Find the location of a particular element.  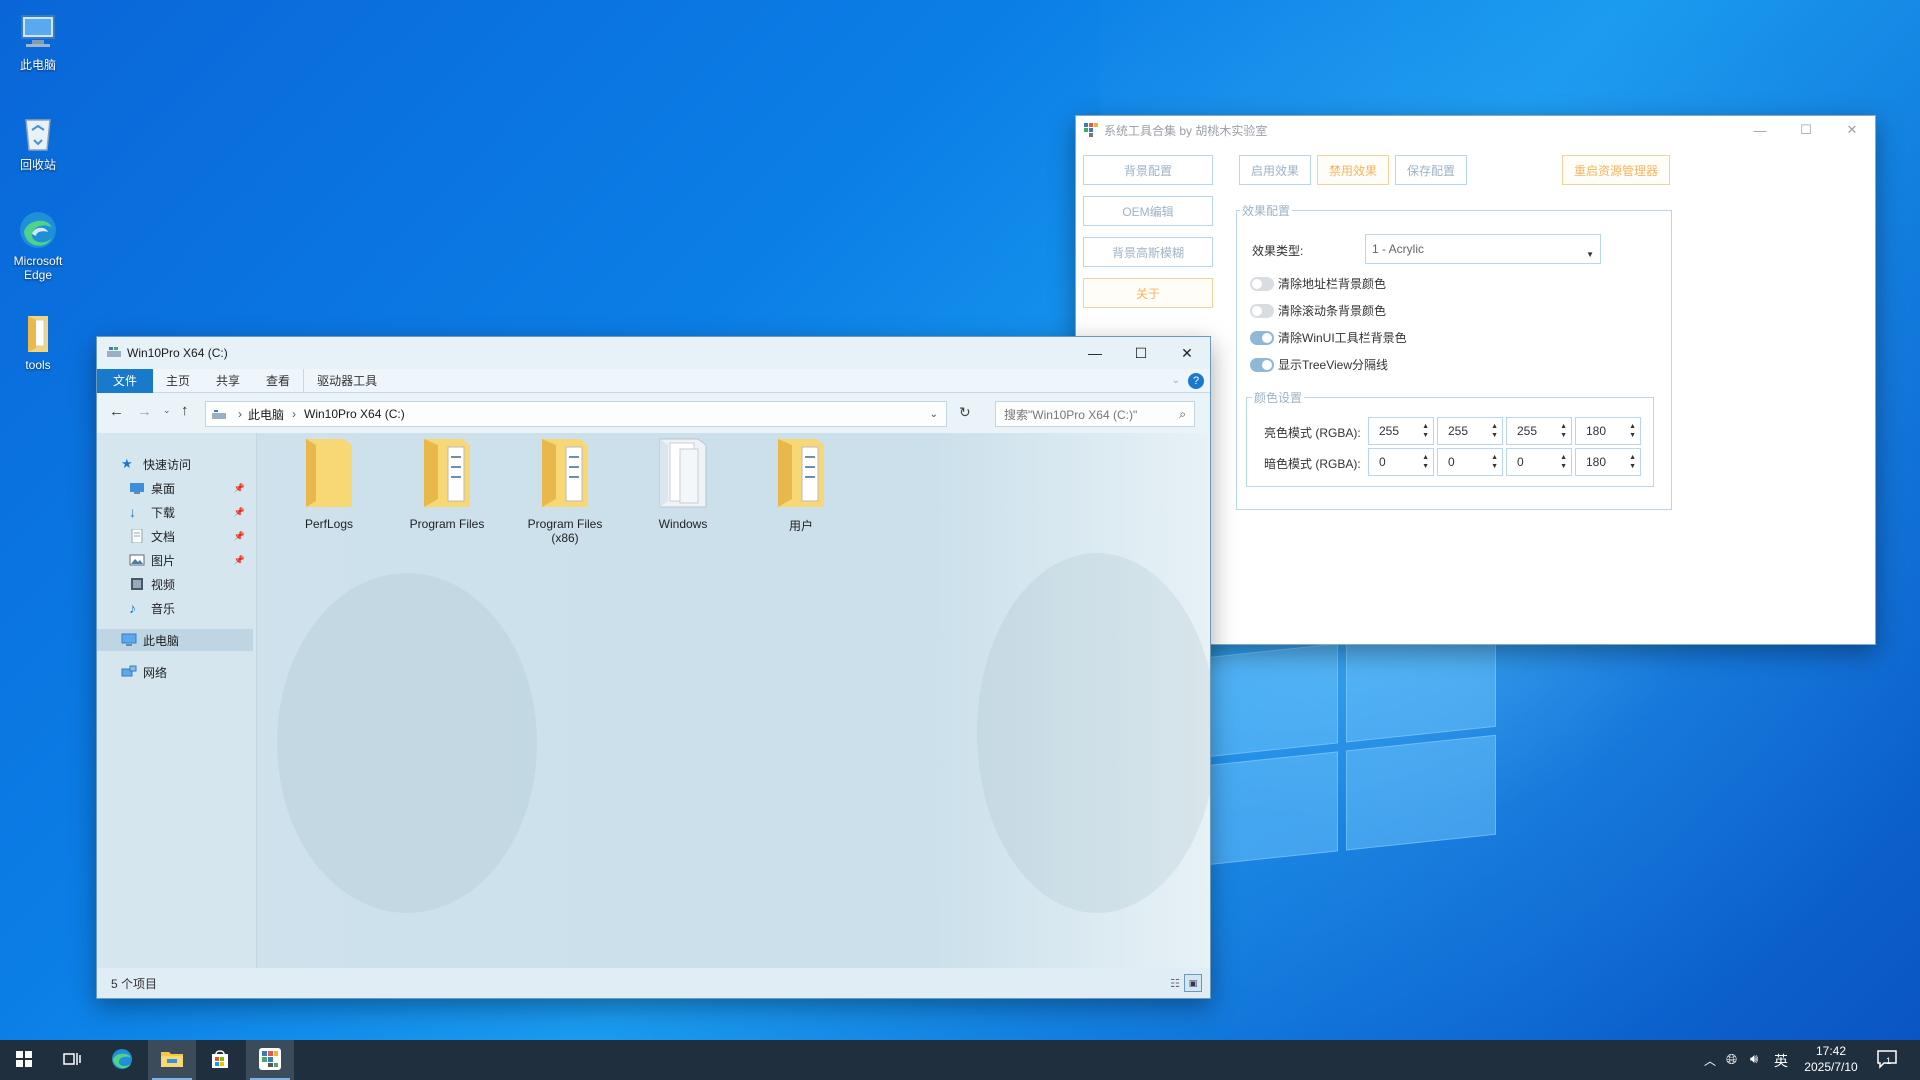

start-button is located at coordinates (24, 1060).